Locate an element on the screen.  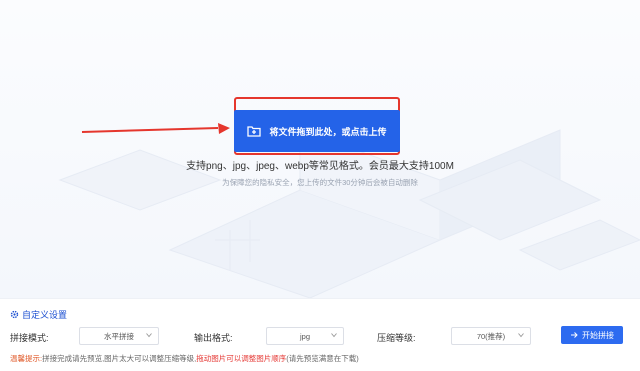
settings-row: 拼接模式: 水平拼接 输出格式: jpg 压缩等级: 70(推荐) is located at coordinates (320, 337).